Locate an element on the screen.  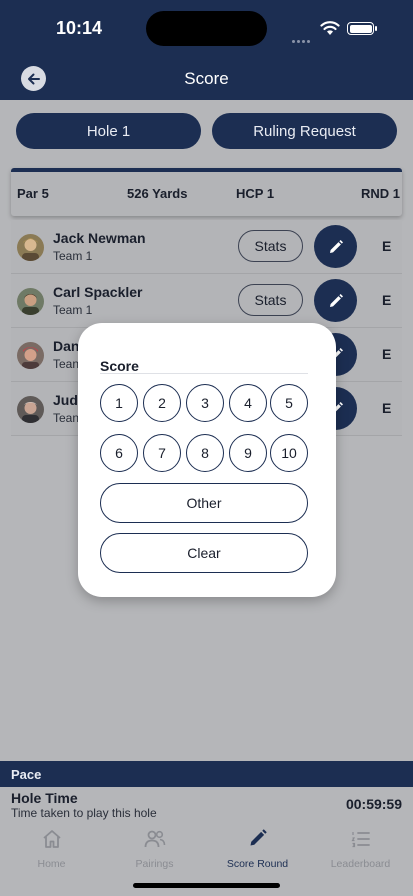
player-name: Carl Spackler is located at coordinates (98, 292).